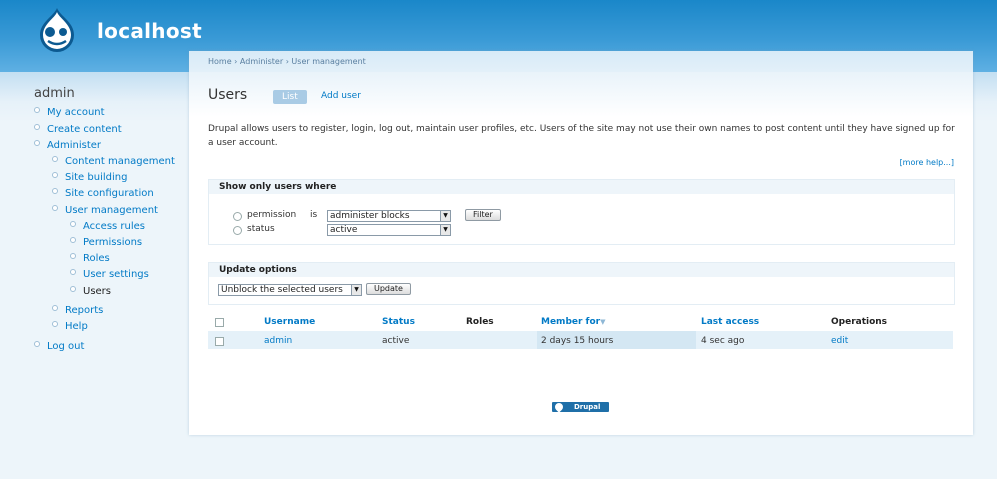  Describe the element at coordinates (581, 270) in the screenshot. I see `update-legend: Update options` at that location.